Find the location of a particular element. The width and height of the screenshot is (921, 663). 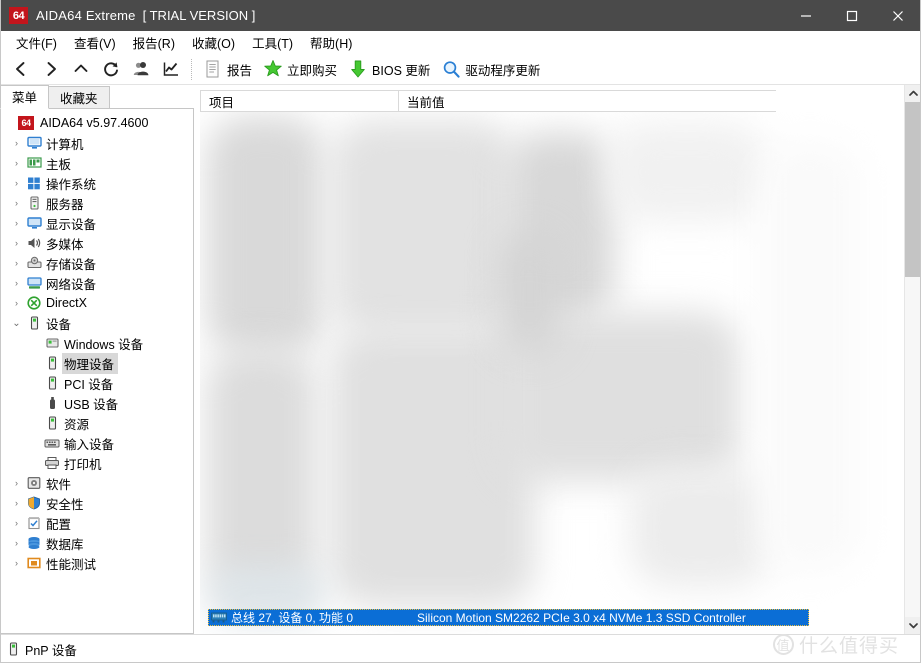

bios-update-button-label: BIOS 更新 is located at coordinates (401, 70).